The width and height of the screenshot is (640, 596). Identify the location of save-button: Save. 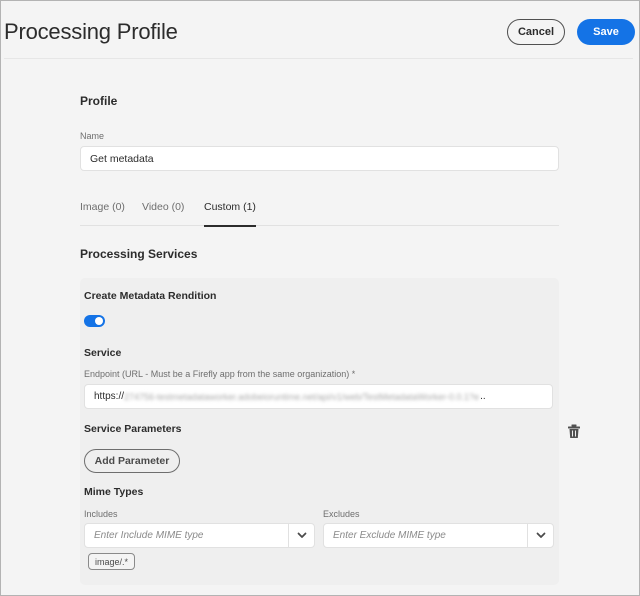
(606, 32).